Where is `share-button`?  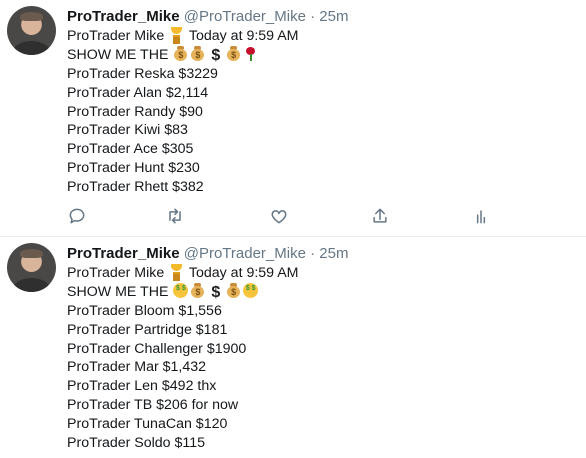 share-button is located at coordinates (382, 218).